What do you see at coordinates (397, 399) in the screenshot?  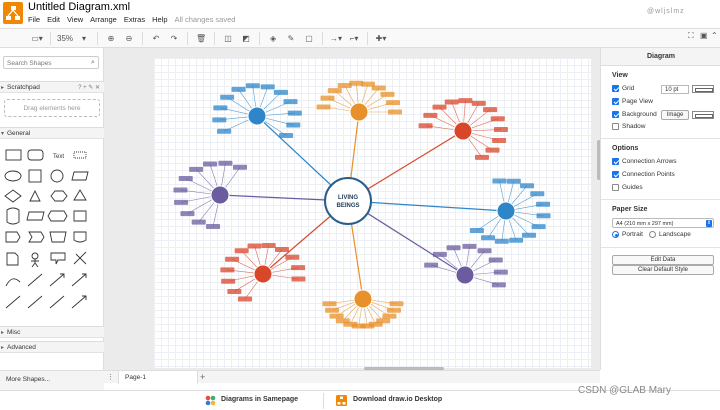 I see `download-desktop-link: Download draw.io Desktop` at bounding box center [397, 399].